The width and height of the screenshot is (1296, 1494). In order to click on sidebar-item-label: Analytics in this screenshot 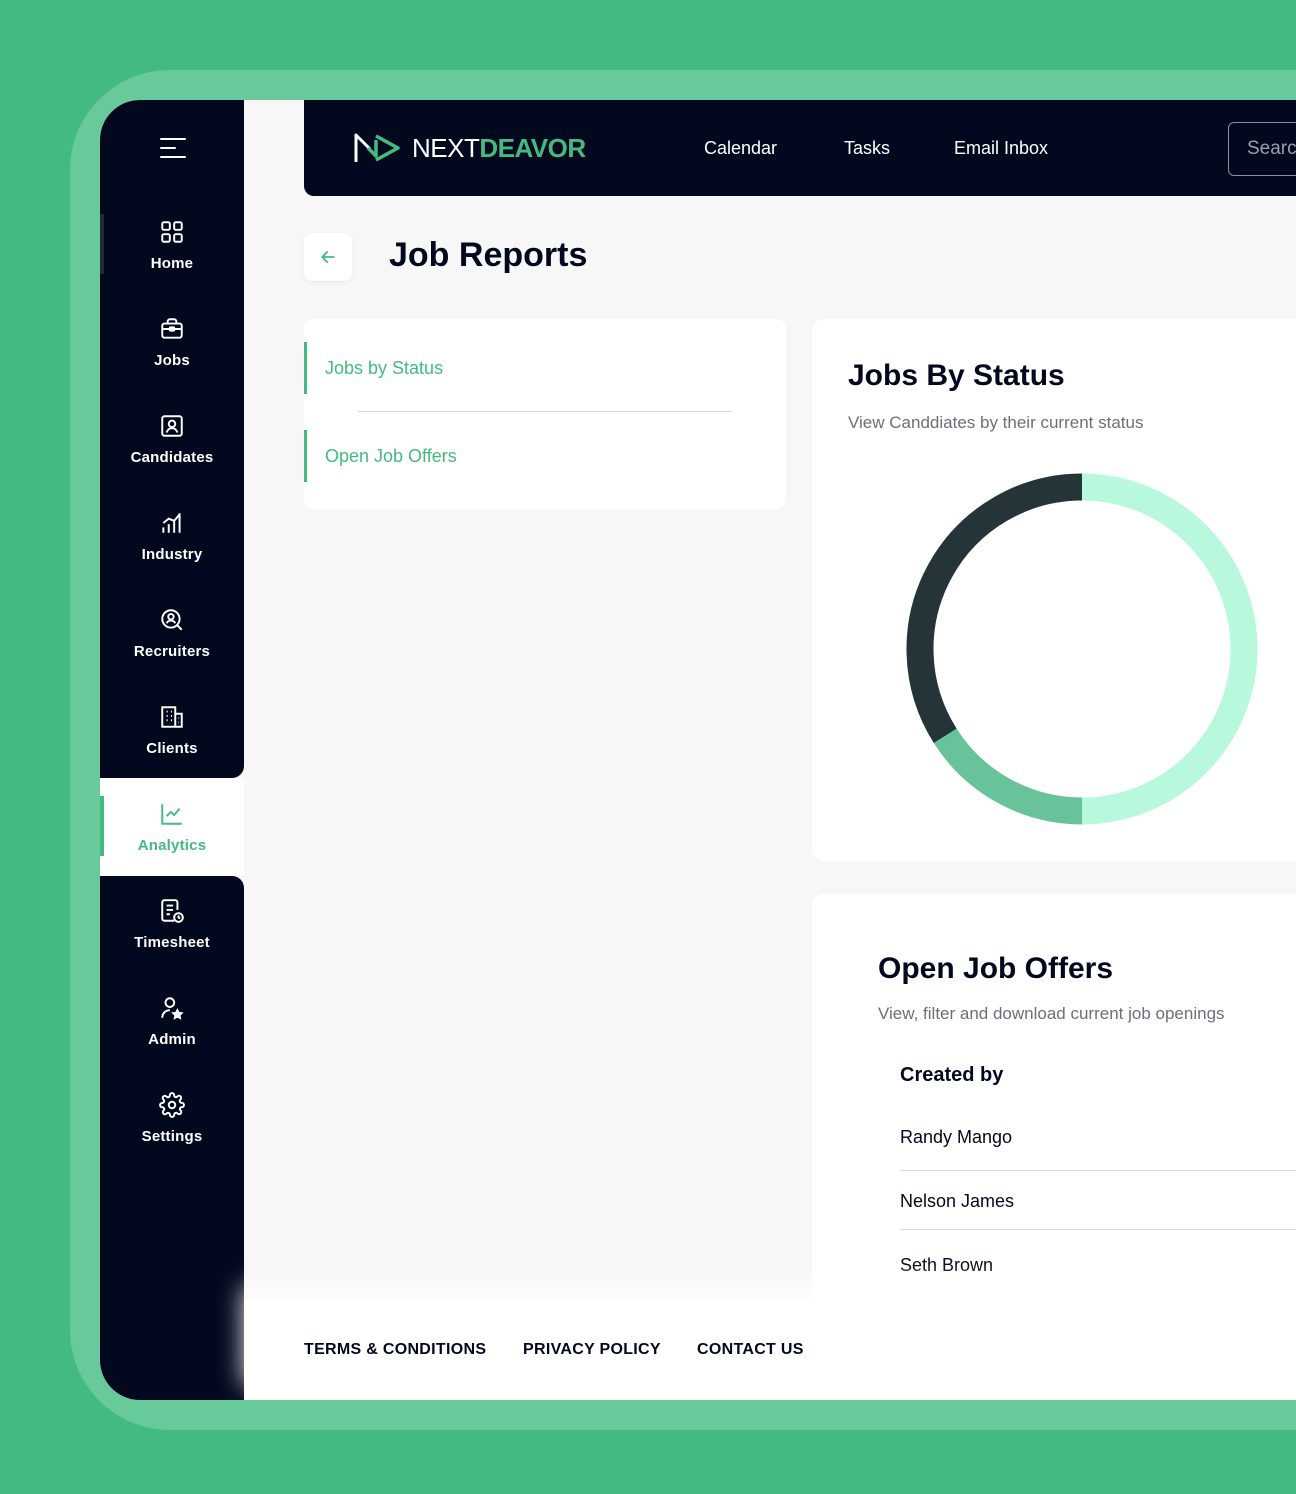, I will do `click(172, 845)`.